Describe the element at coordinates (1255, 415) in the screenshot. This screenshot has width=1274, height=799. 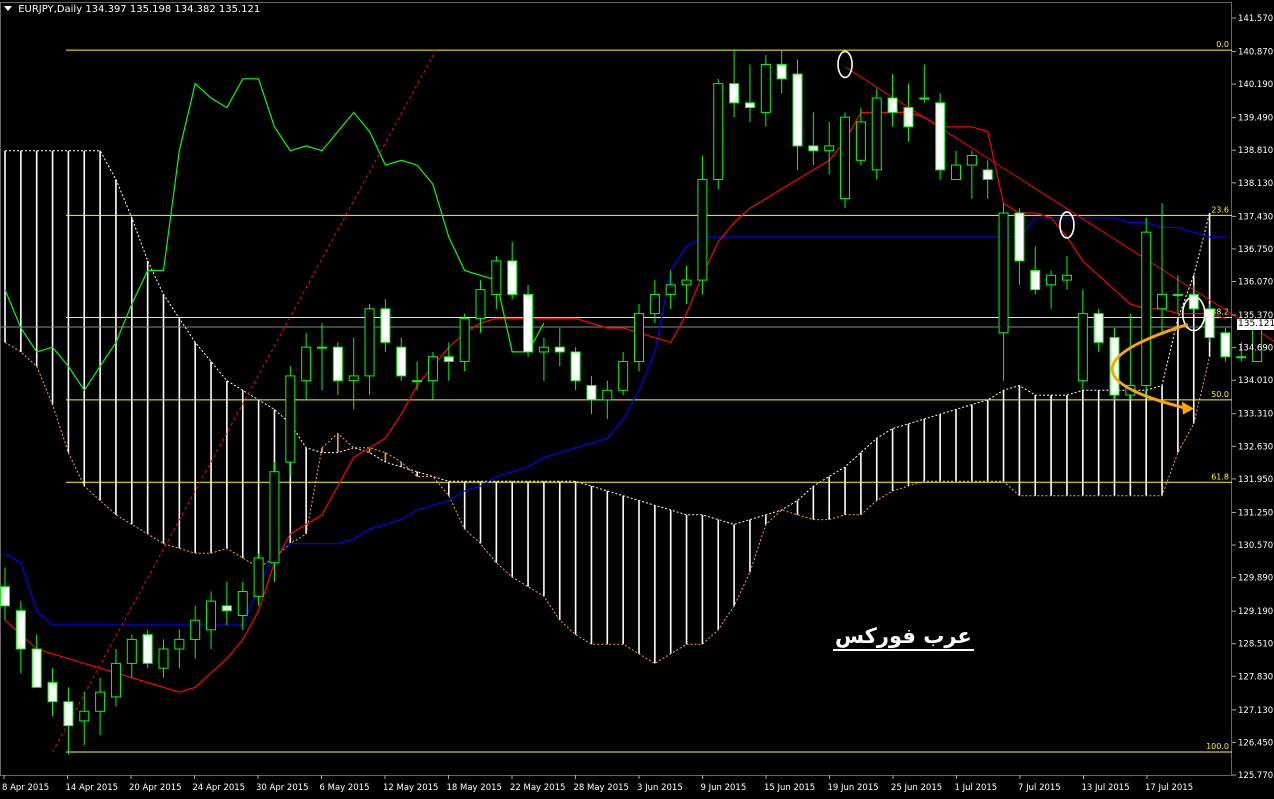
I see `y-tick-label: 133.310` at that location.